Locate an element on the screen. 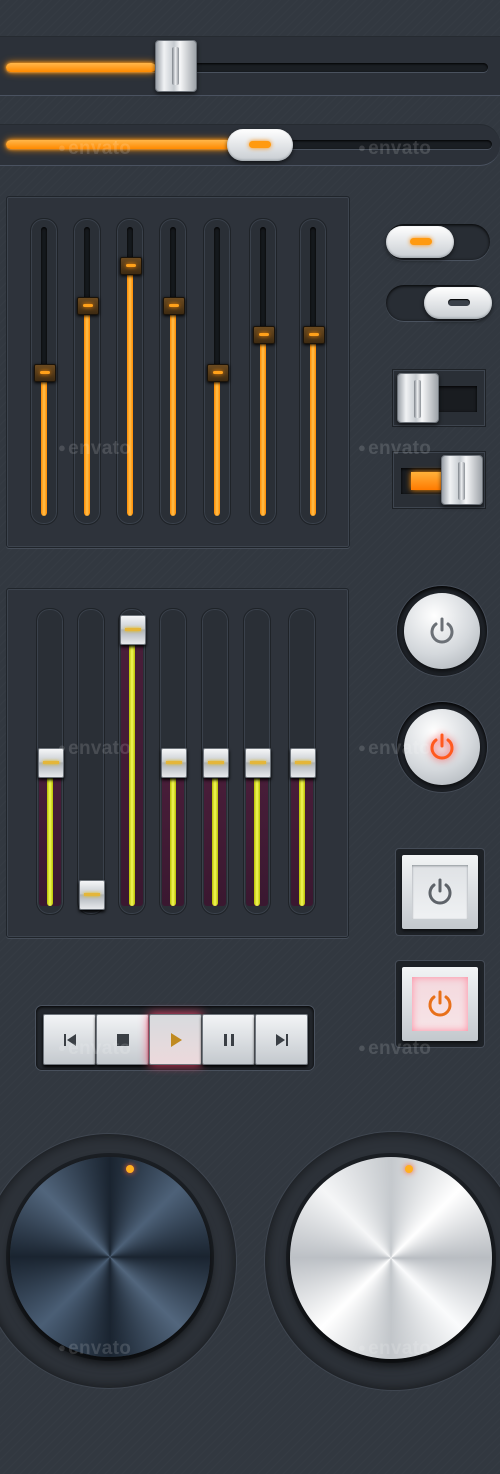 The width and height of the screenshot is (500, 1474). pill-toggle-off-thumb is located at coordinates (458, 303).